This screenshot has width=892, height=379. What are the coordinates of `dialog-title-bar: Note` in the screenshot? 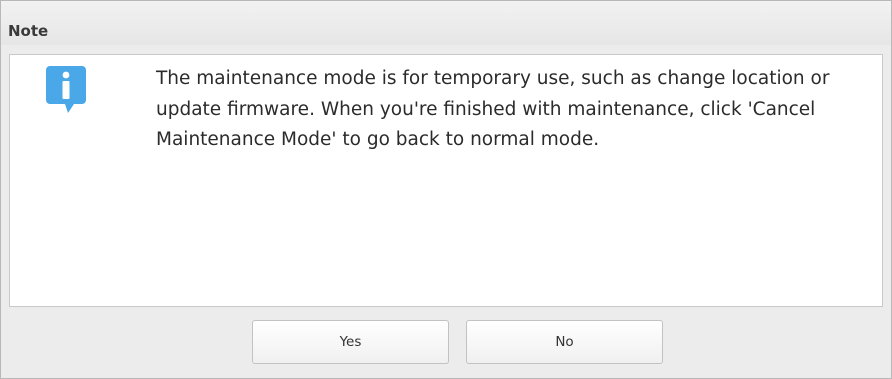 It's located at (446, 23).